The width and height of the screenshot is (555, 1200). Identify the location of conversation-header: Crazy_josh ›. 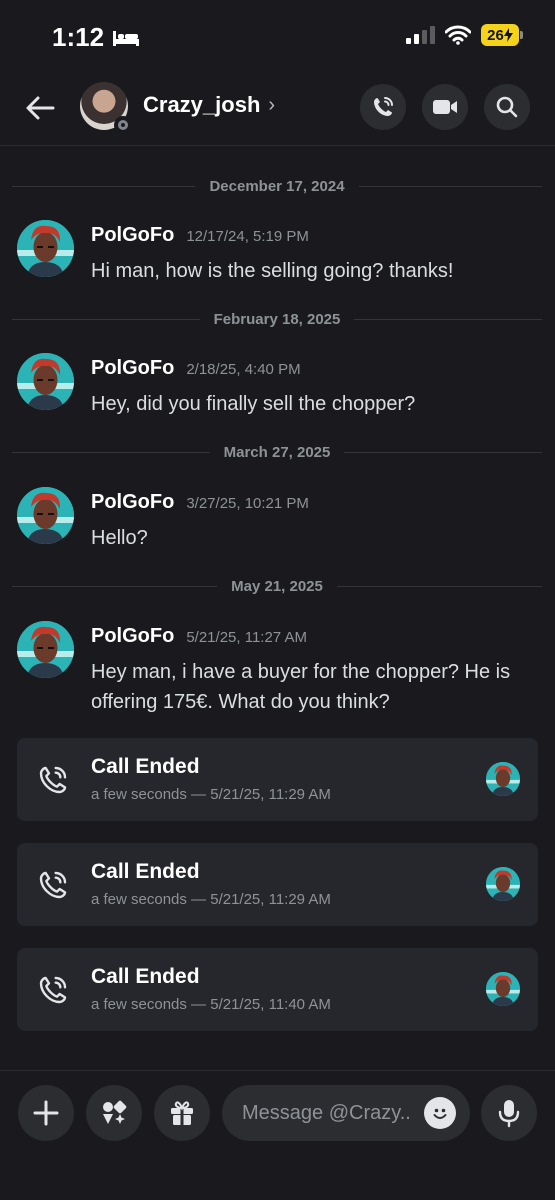
(277, 108).